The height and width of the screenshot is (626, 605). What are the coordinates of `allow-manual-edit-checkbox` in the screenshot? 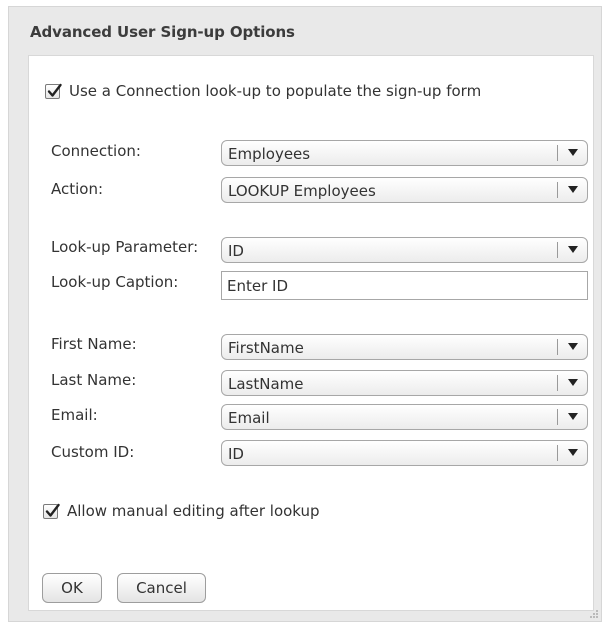 It's located at (51, 511).